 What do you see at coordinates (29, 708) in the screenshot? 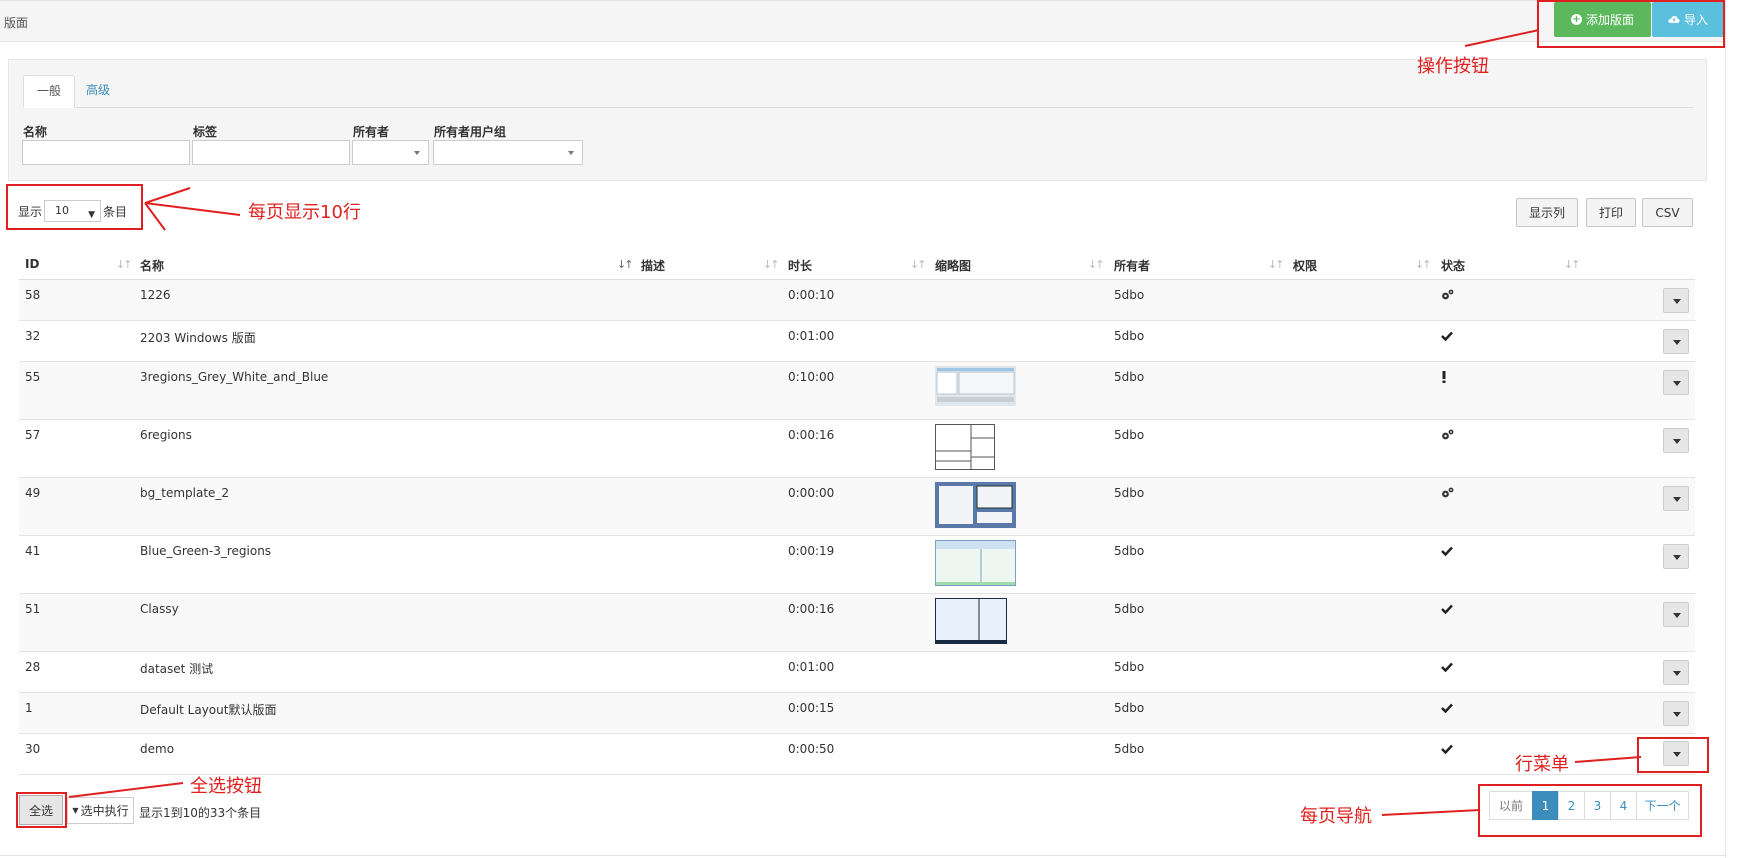
I see `cell-id: 1` at bounding box center [29, 708].